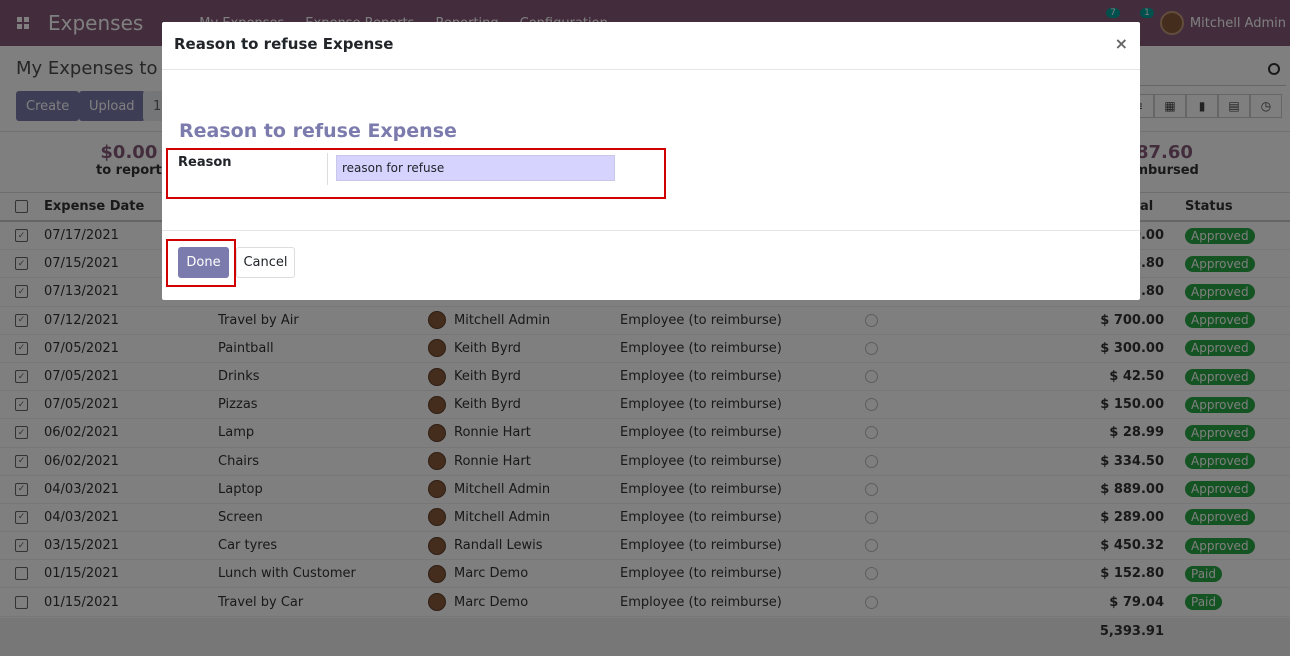 This screenshot has height=656, width=1290. What do you see at coordinates (318, 131) in the screenshot?
I see `form-title: Reason to refuse Expense` at bounding box center [318, 131].